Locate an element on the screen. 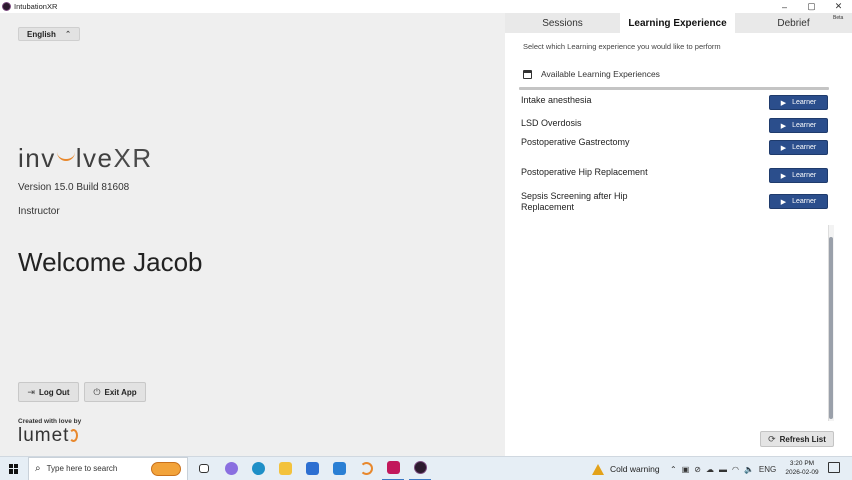 This screenshot has height=480, width=852. task-view-icon is located at coordinates (204, 468).